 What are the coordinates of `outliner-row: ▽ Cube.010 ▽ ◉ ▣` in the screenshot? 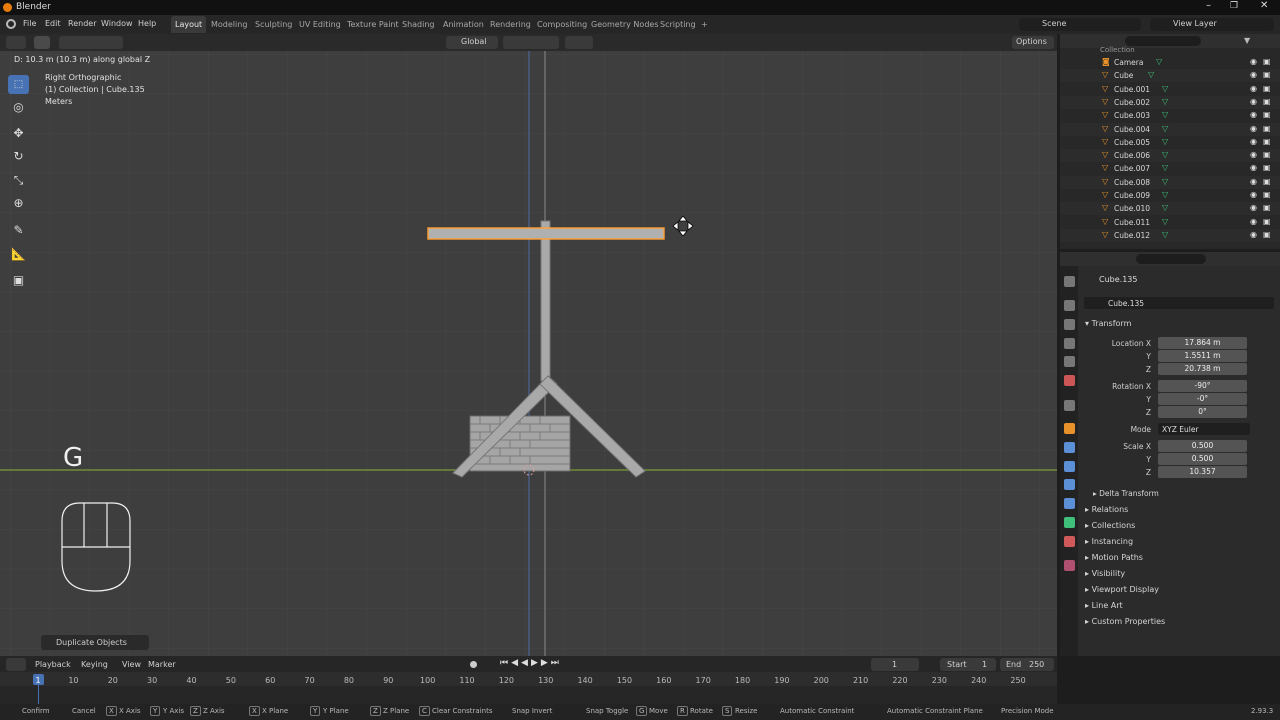 It's located at (1170, 209).